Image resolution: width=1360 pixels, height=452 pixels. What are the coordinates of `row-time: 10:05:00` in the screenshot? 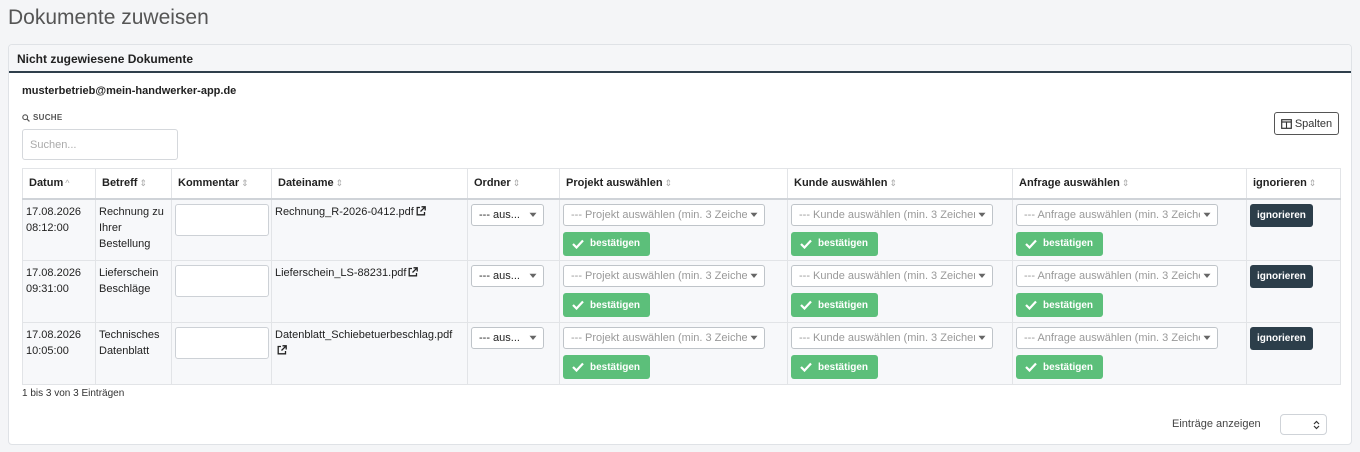 It's located at (47, 351).